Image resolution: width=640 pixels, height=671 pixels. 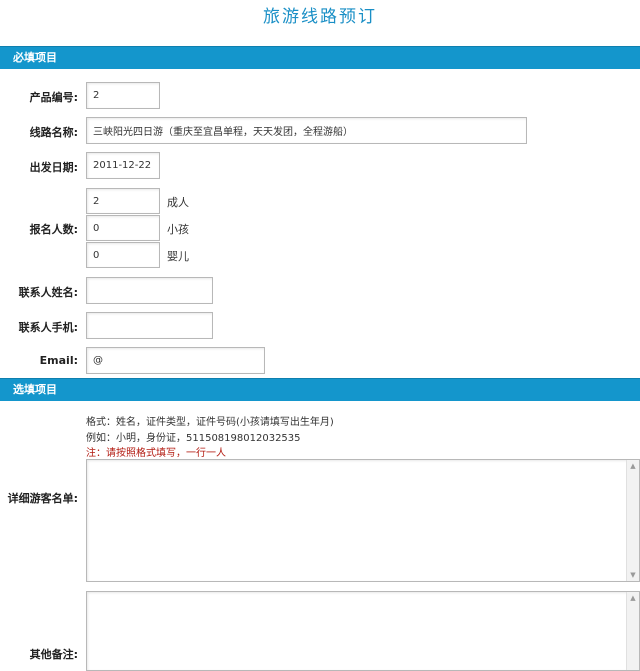 I want to click on adults-unit-label: 成人, so click(x=178, y=202).